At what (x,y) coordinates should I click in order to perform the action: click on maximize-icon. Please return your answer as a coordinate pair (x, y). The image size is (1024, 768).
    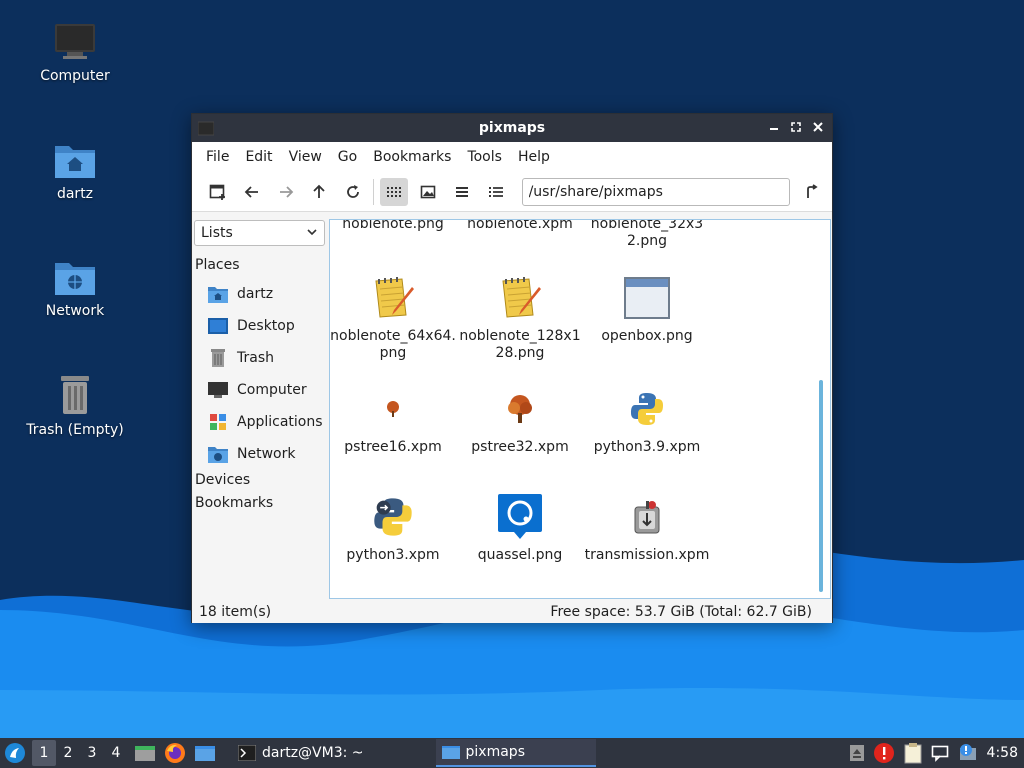
    Looking at the image, I should click on (796, 127).